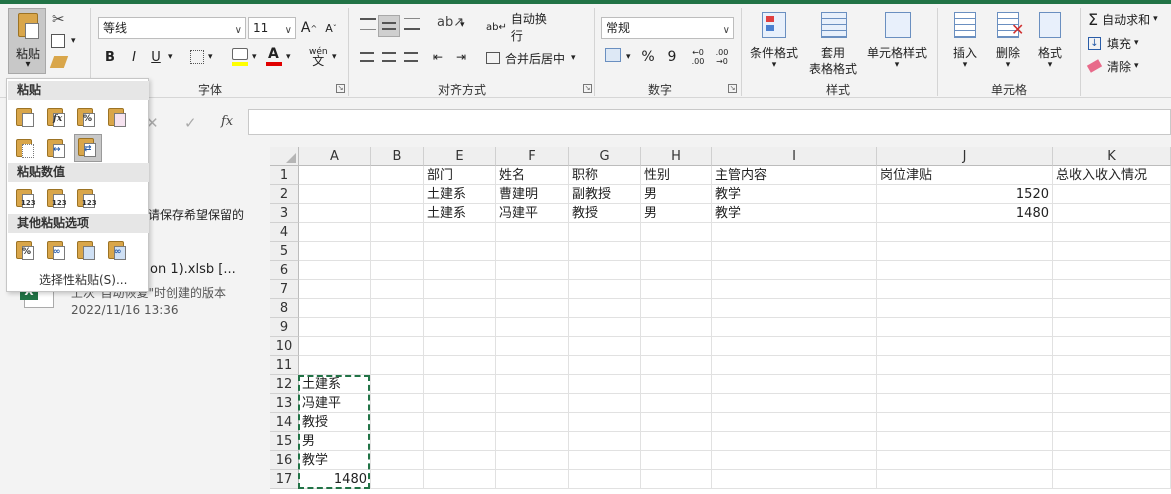 The width and height of the screenshot is (1171, 494). I want to click on cell-k6, so click(1112, 270).